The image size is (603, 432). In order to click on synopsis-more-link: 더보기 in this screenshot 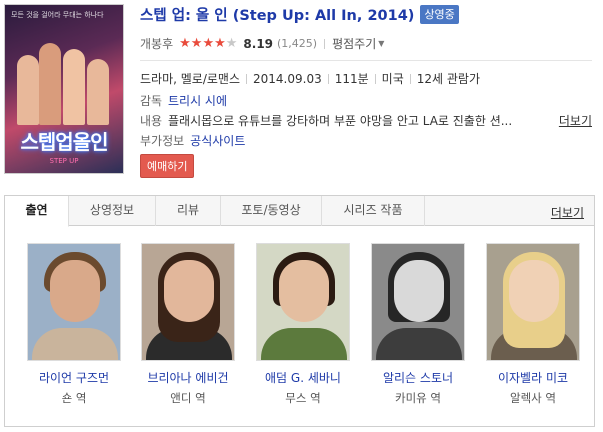, I will do `click(575, 120)`.